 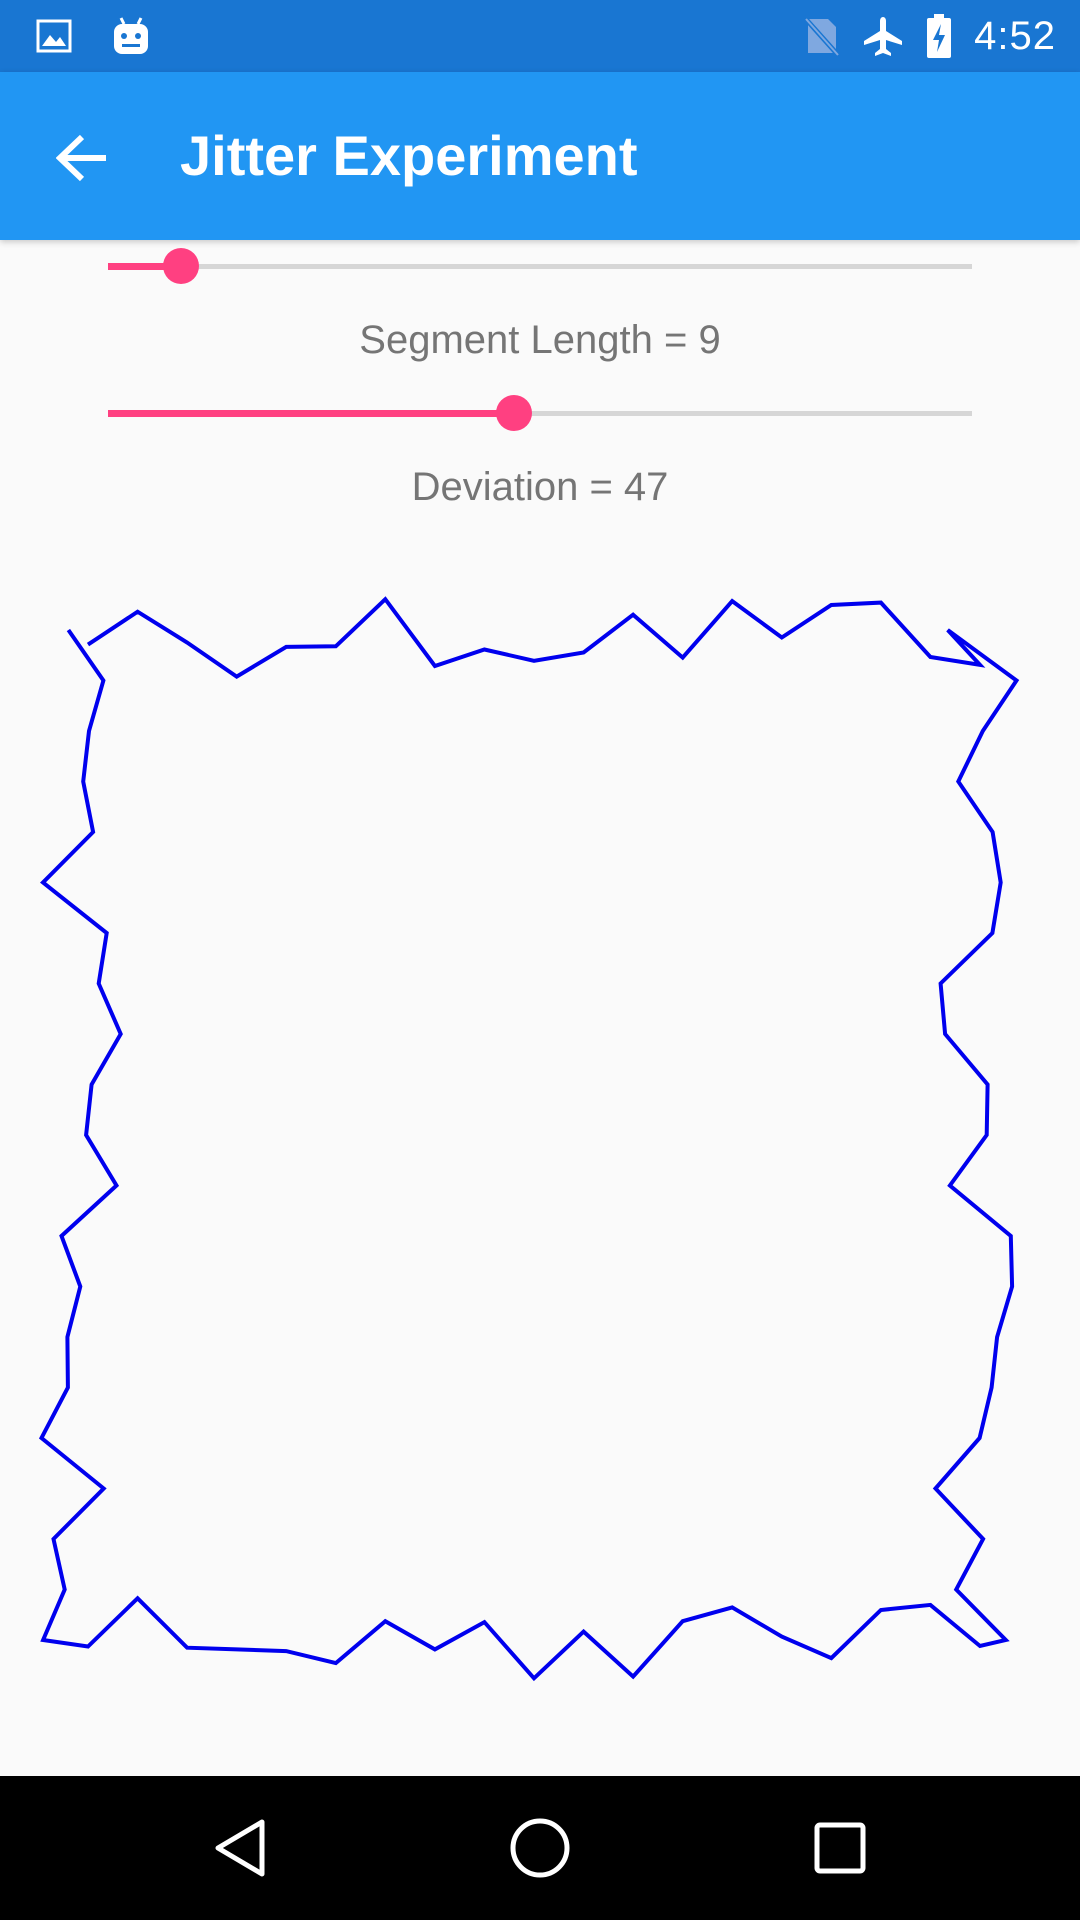 I want to click on status-bar: 4:52, so click(x=540, y=36).